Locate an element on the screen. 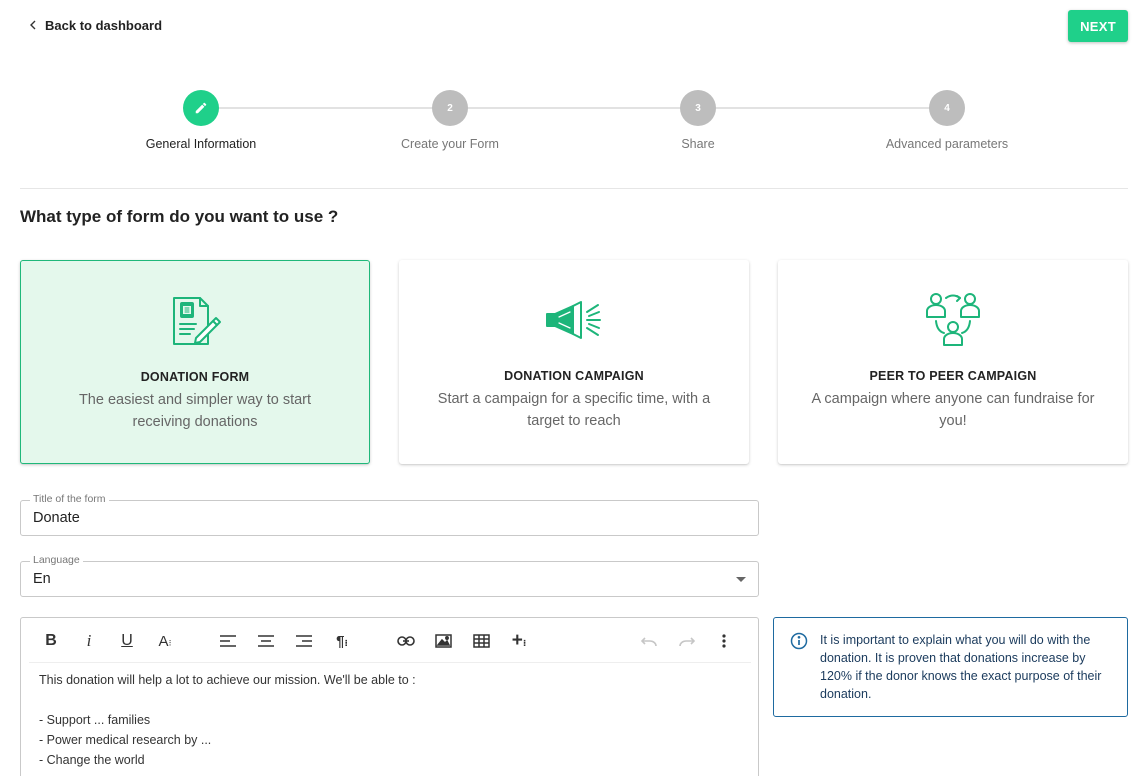  language-field-label: Language is located at coordinates (56, 560).